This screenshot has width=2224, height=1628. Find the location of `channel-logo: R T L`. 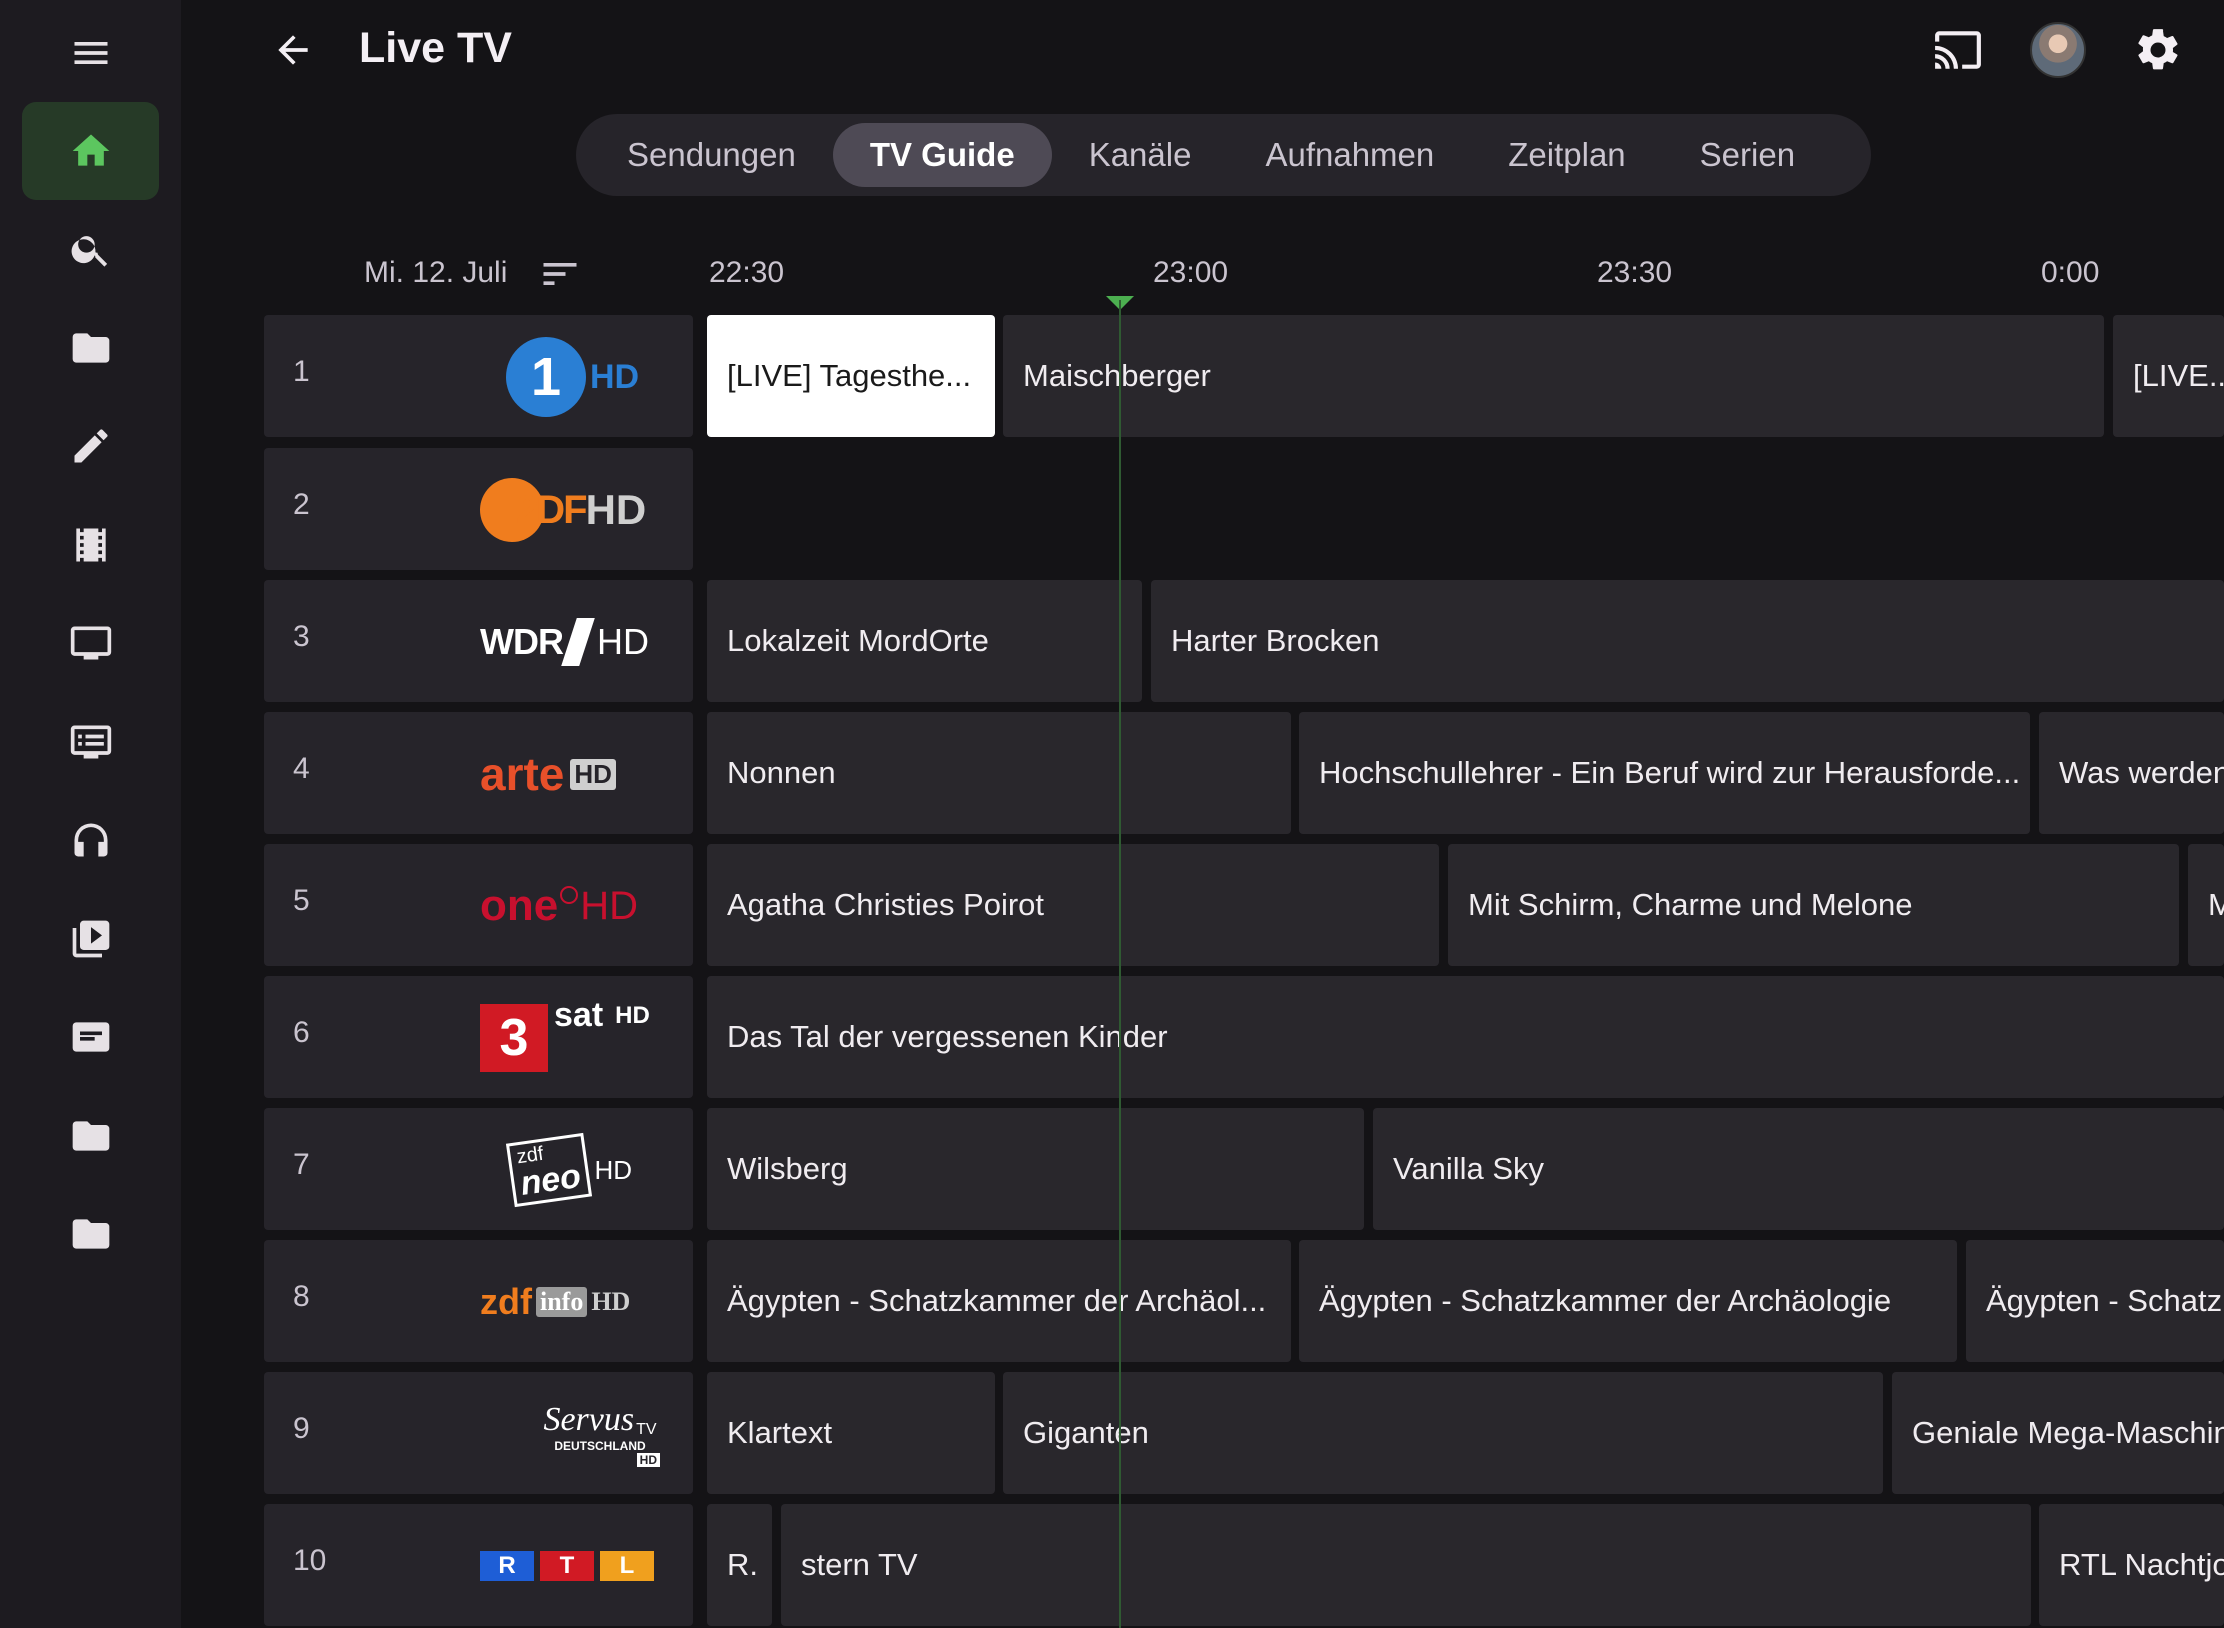

channel-logo: R T L is located at coordinates (580, 1566).